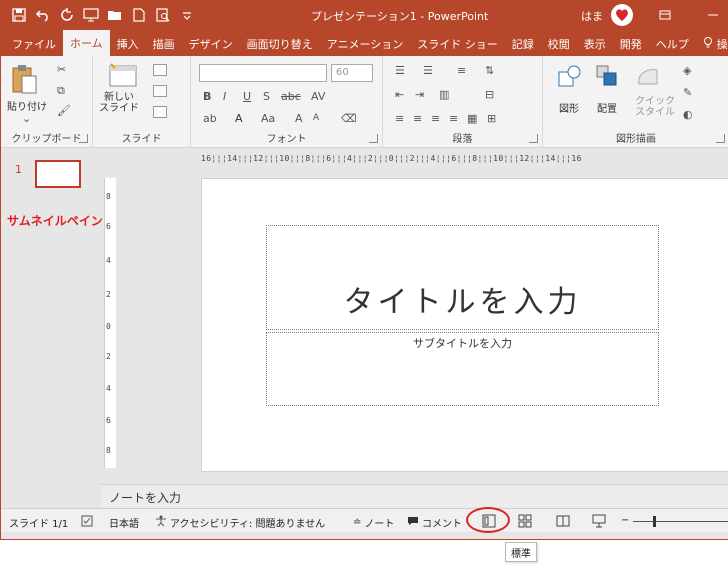  Describe the element at coordinates (462, 277) in the screenshot. I see `title-placeholder: タイトルを入力` at that location.